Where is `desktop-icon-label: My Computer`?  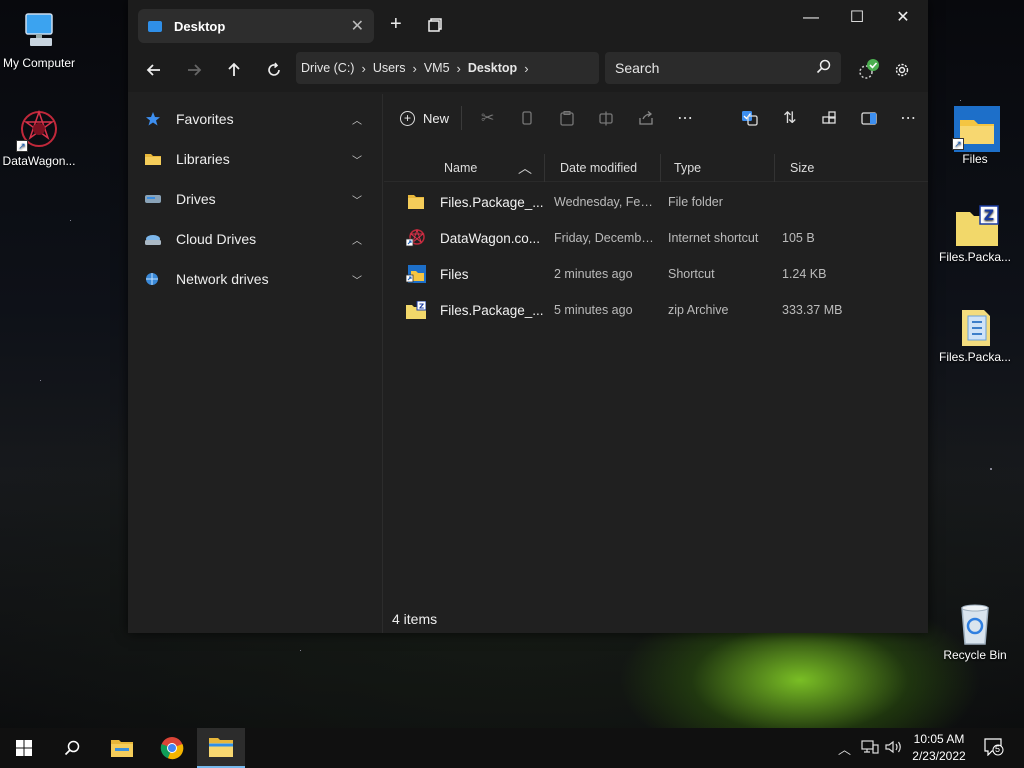 desktop-icon-label: My Computer is located at coordinates (39, 63).